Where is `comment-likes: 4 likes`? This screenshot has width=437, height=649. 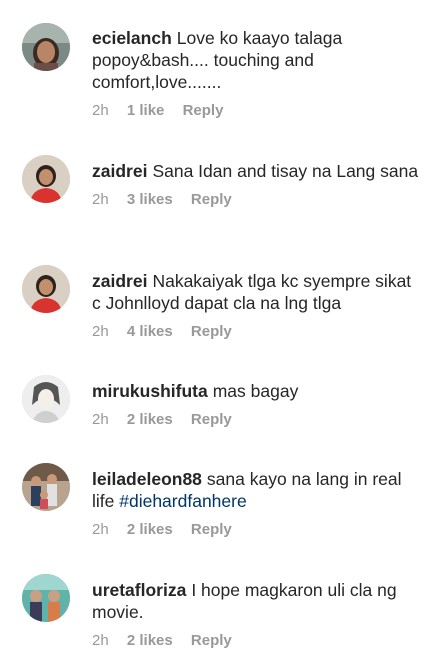
comment-likes: 4 likes is located at coordinates (150, 331).